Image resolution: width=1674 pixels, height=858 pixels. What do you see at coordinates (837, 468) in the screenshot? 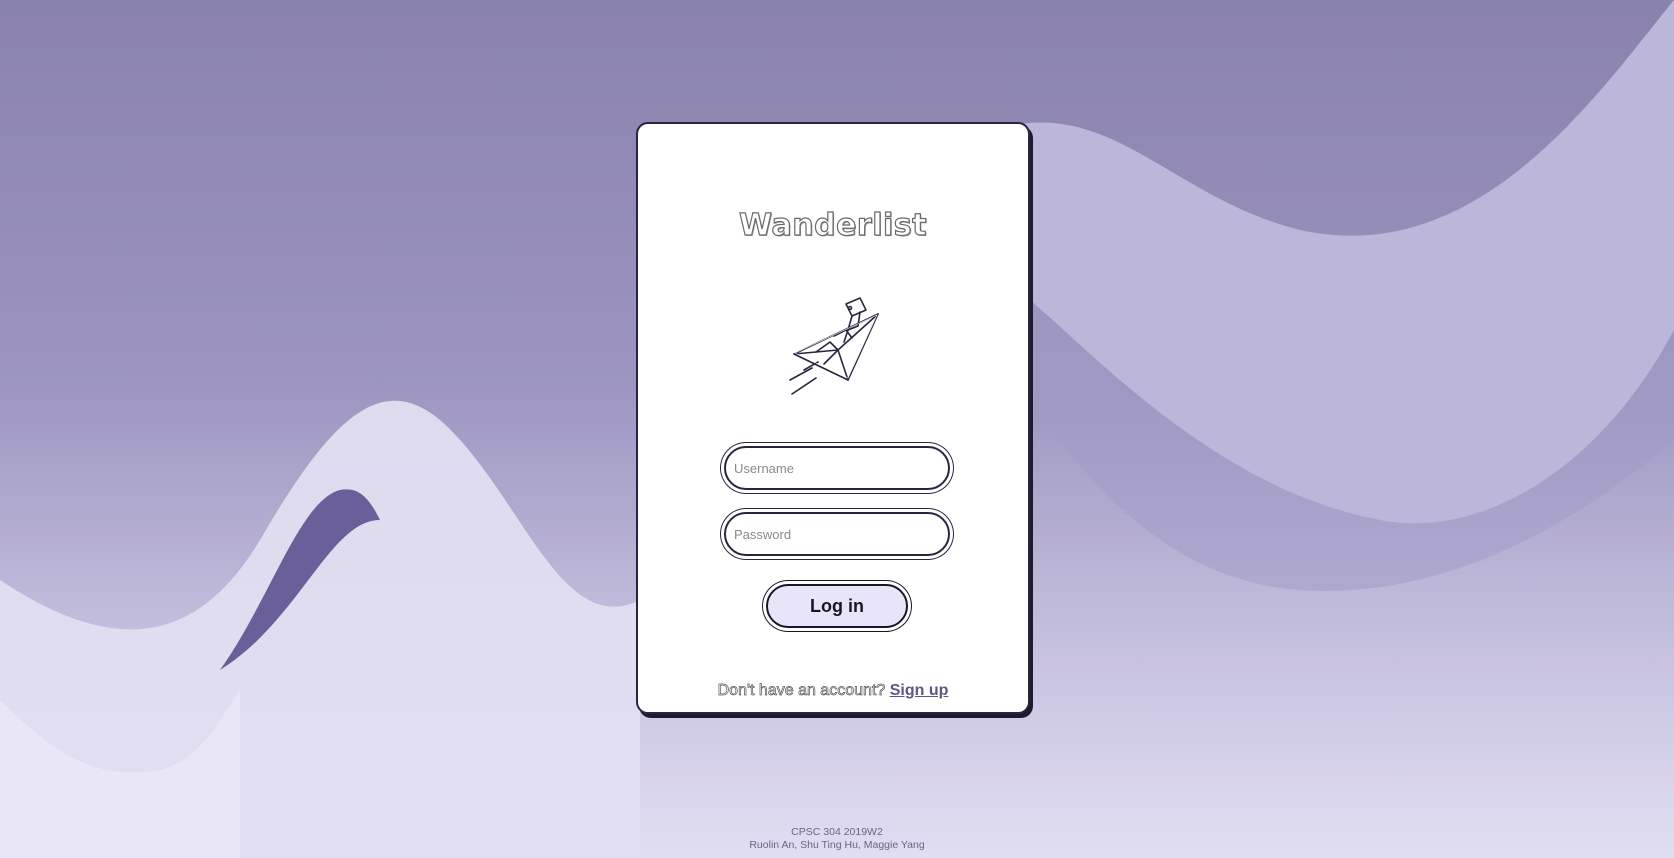
I see `username-input` at bounding box center [837, 468].